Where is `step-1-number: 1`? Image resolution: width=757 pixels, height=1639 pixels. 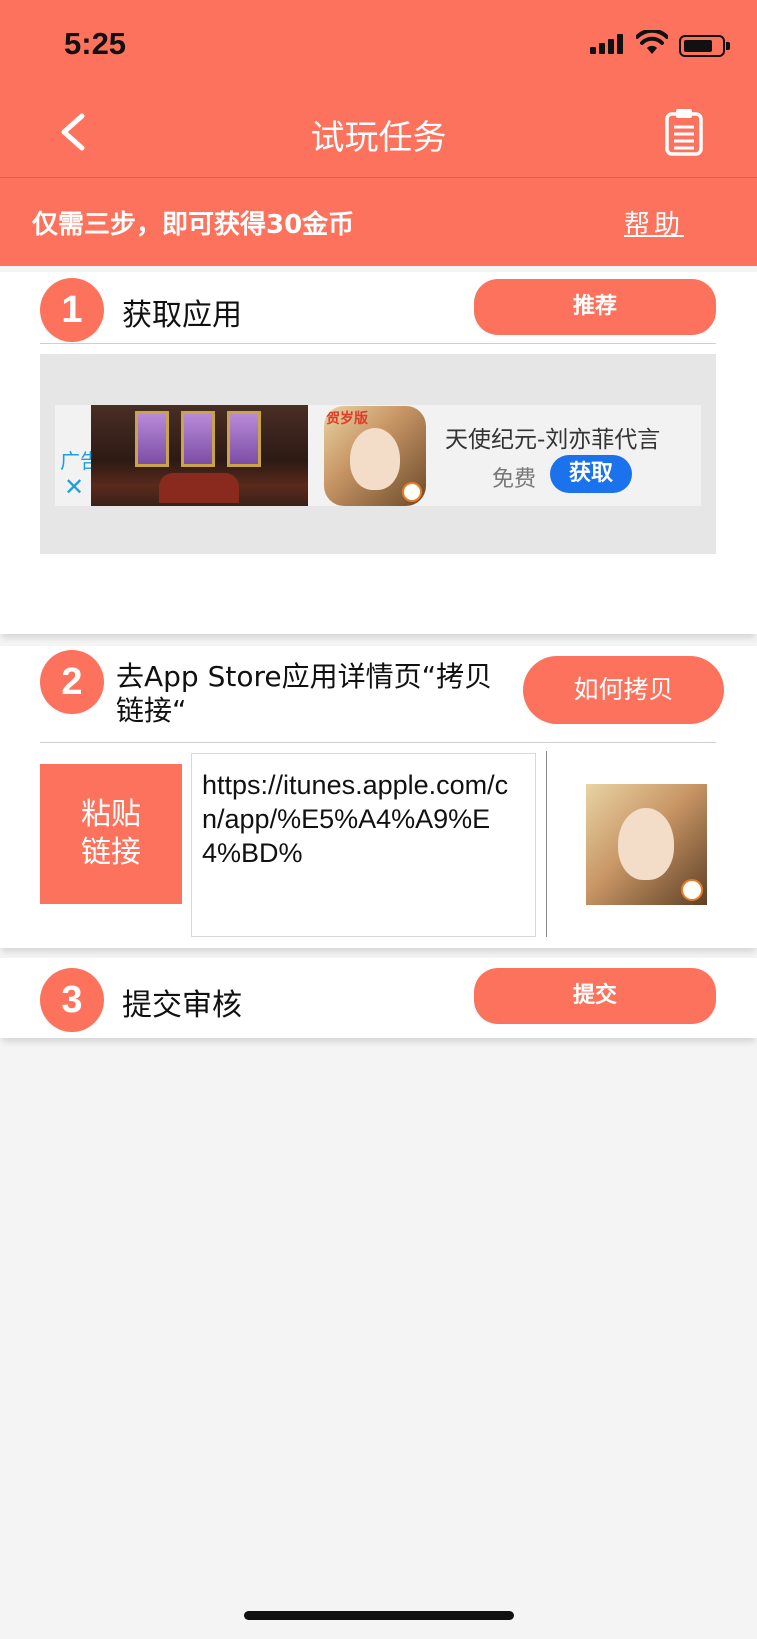
step-1-number: 1 is located at coordinates (72, 310).